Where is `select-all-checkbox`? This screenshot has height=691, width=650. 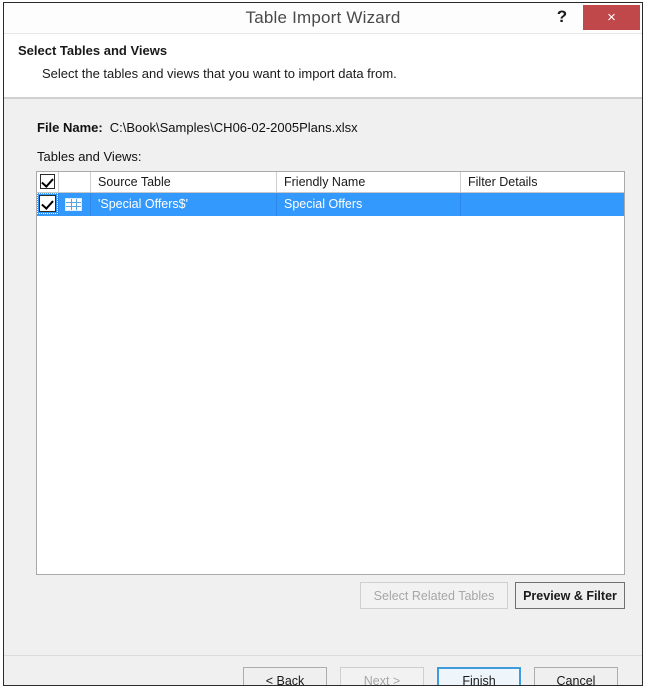 select-all-checkbox is located at coordinates (47, 181).